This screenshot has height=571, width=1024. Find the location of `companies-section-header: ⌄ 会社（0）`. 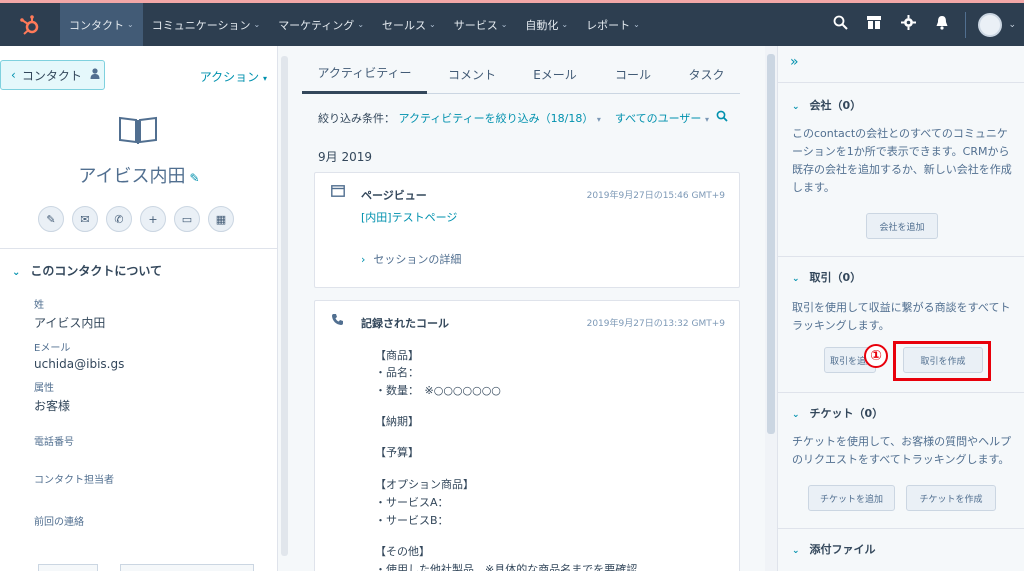

companies-section-header: ⌄ 会社（0） is located at coordinates (826, 105).